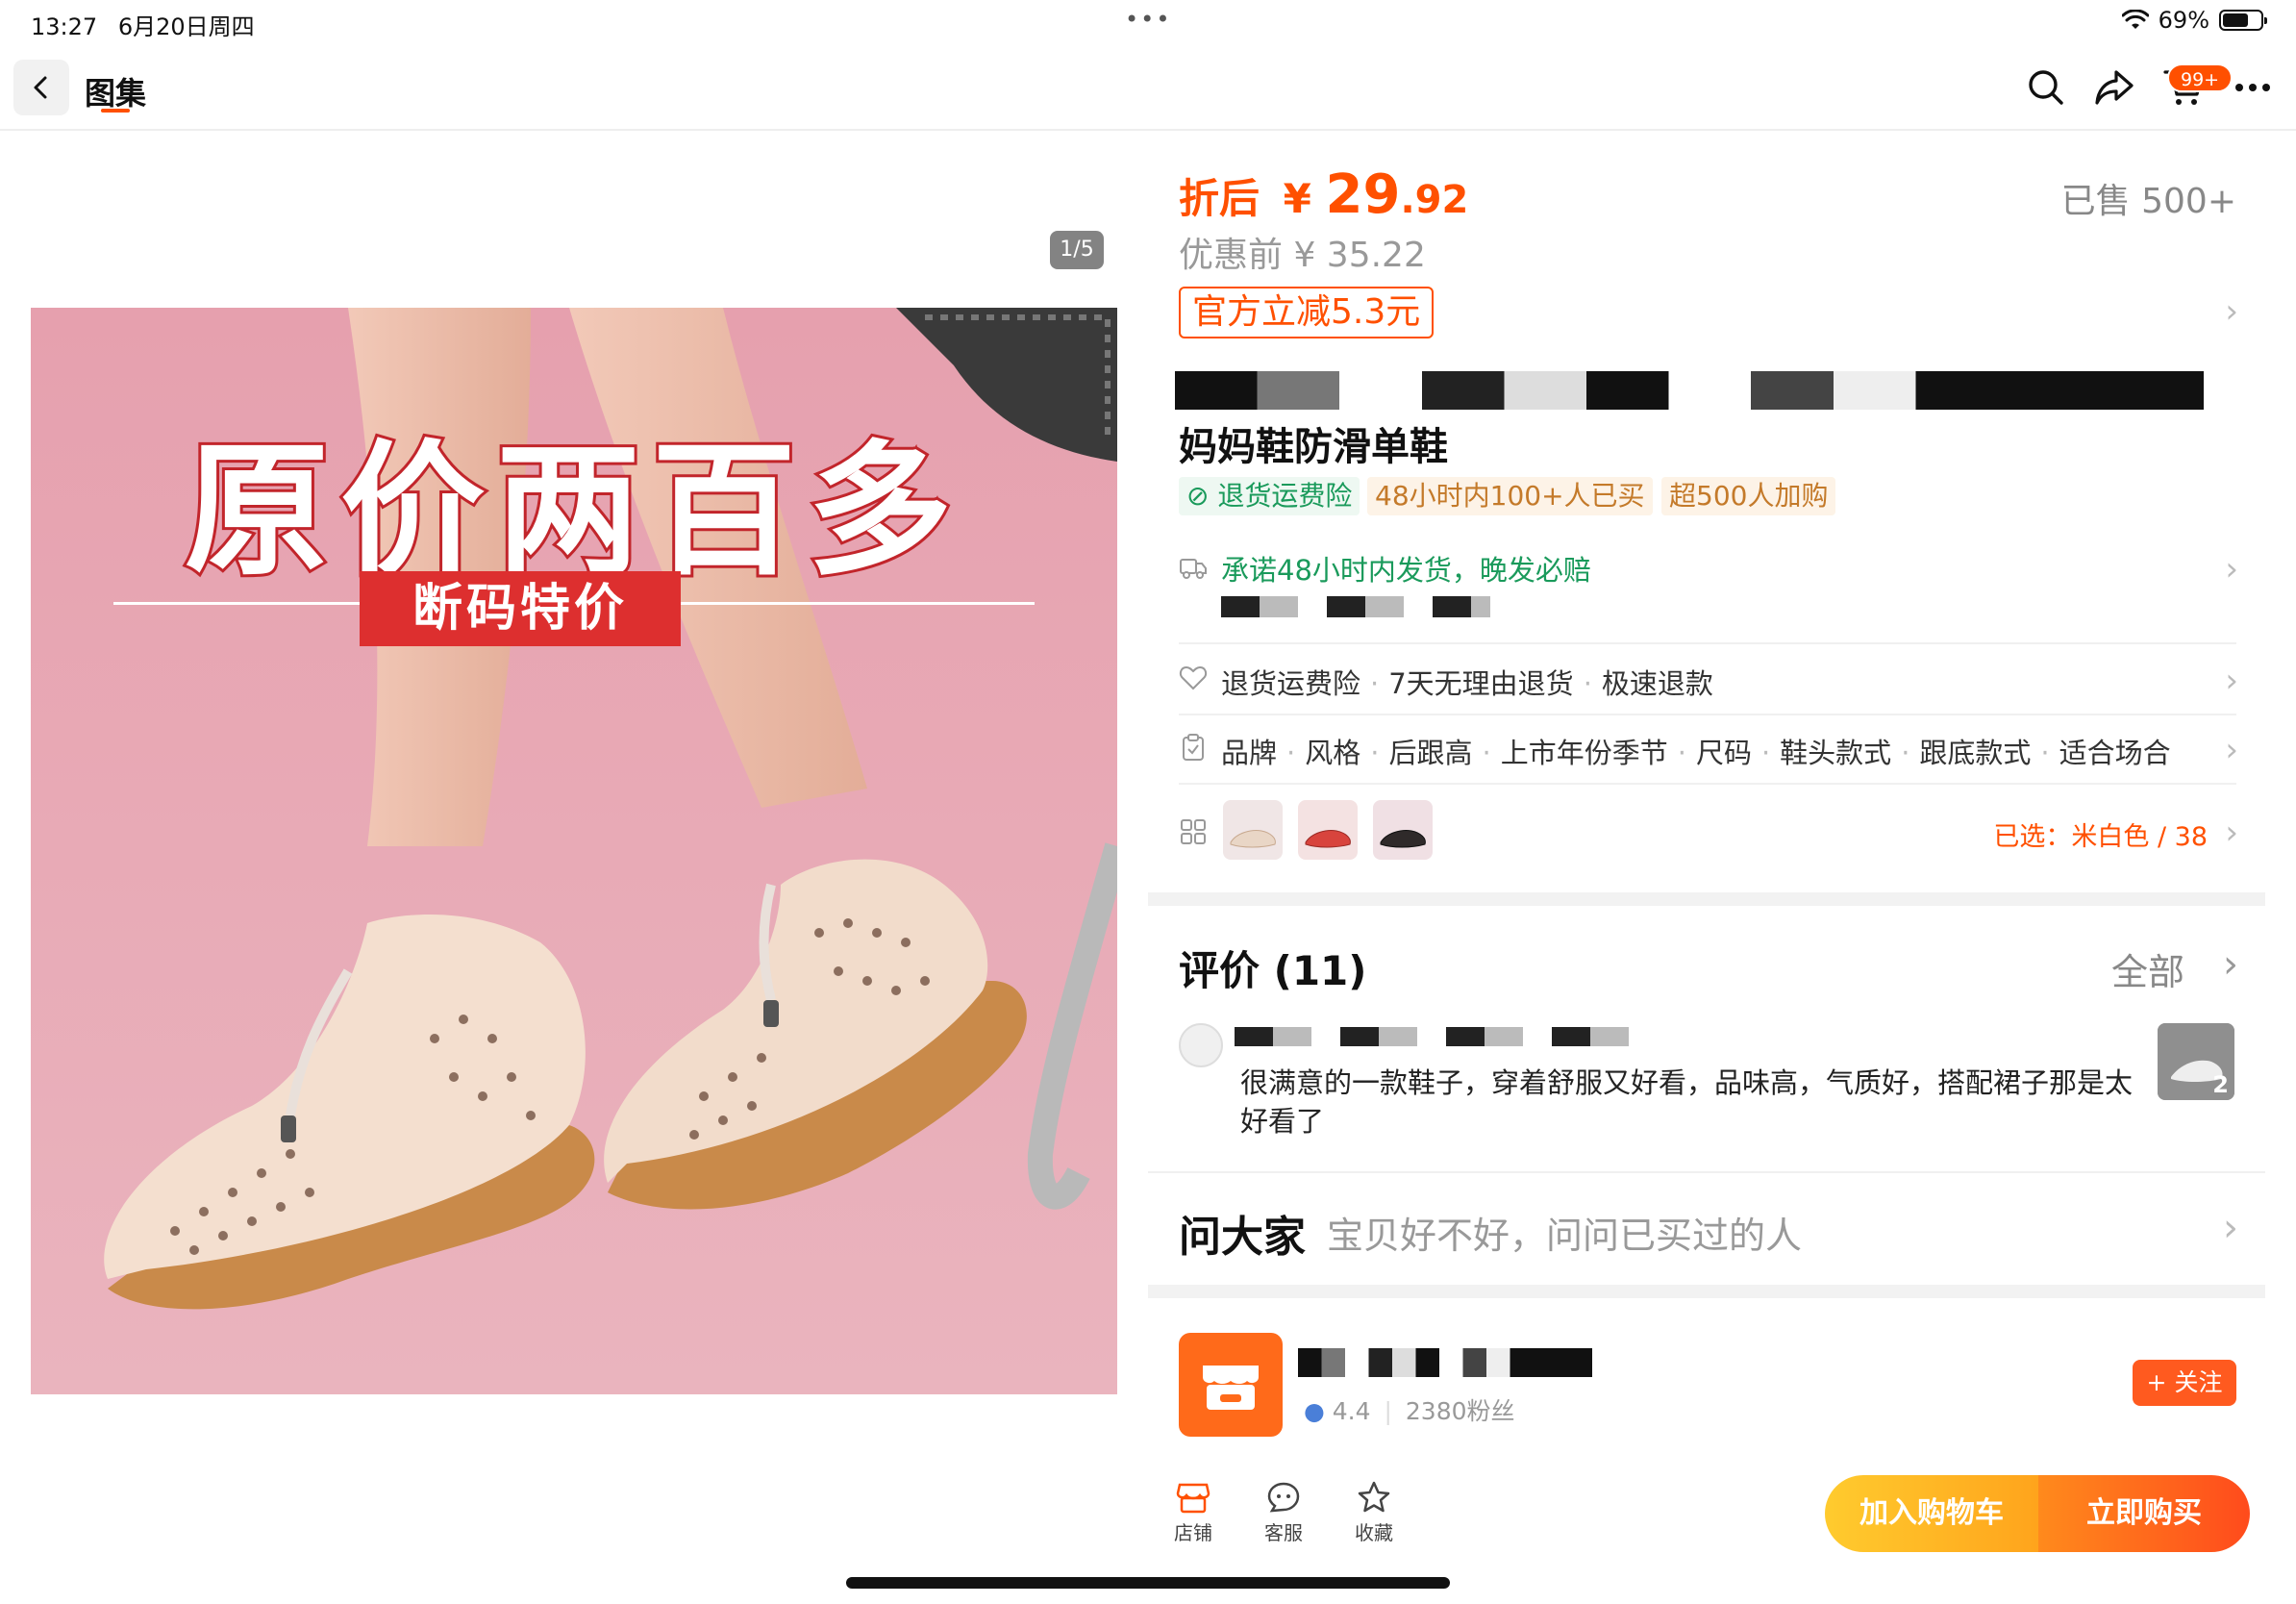  I want to click on param-item: 尺码, so click(1723, 753).